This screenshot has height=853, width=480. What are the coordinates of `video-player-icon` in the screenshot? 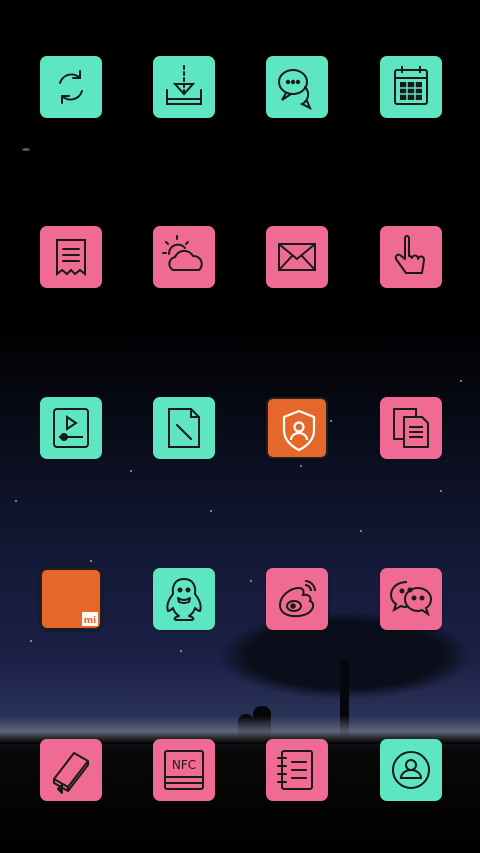 It's located at (71, 428).